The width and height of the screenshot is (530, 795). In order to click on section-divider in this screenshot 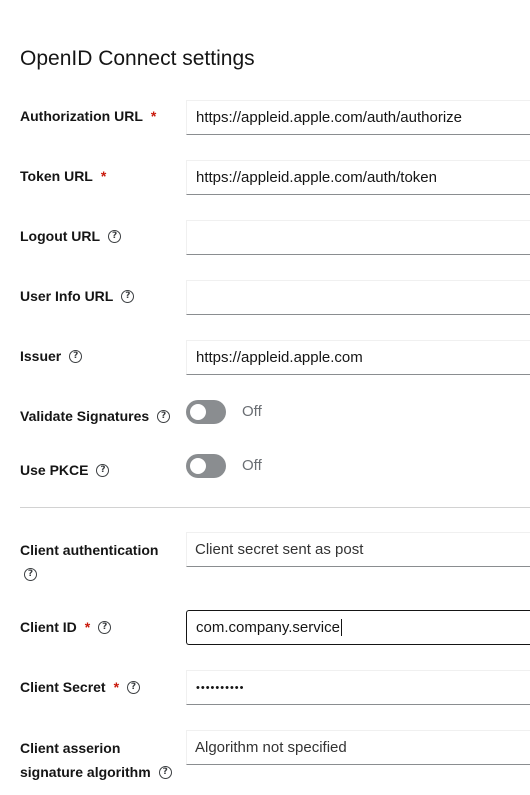, I will do `click(275, 507)`.